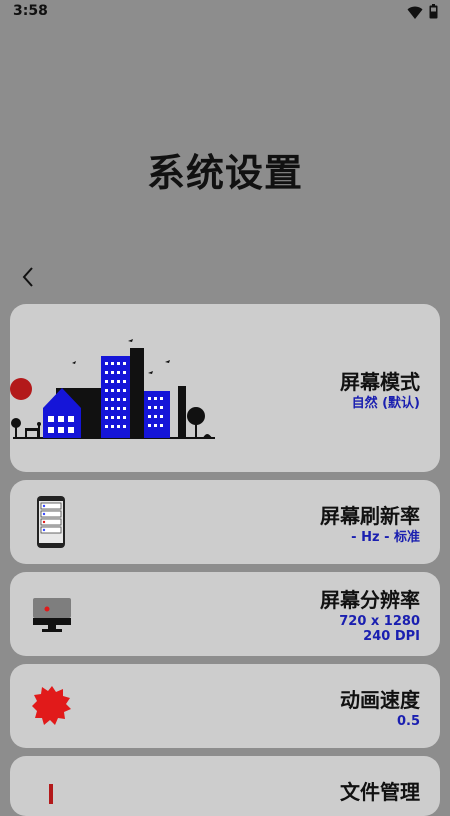  Describe the element at coordinates (52, 615) in the screenshot. I see `monitor-icon` at that location.